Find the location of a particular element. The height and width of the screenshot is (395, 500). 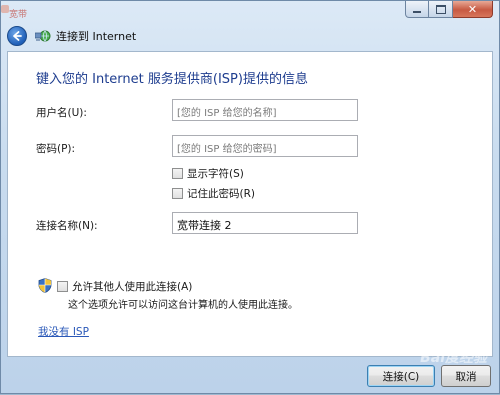

close-button: ✕ is located at coordinates (473, 9).